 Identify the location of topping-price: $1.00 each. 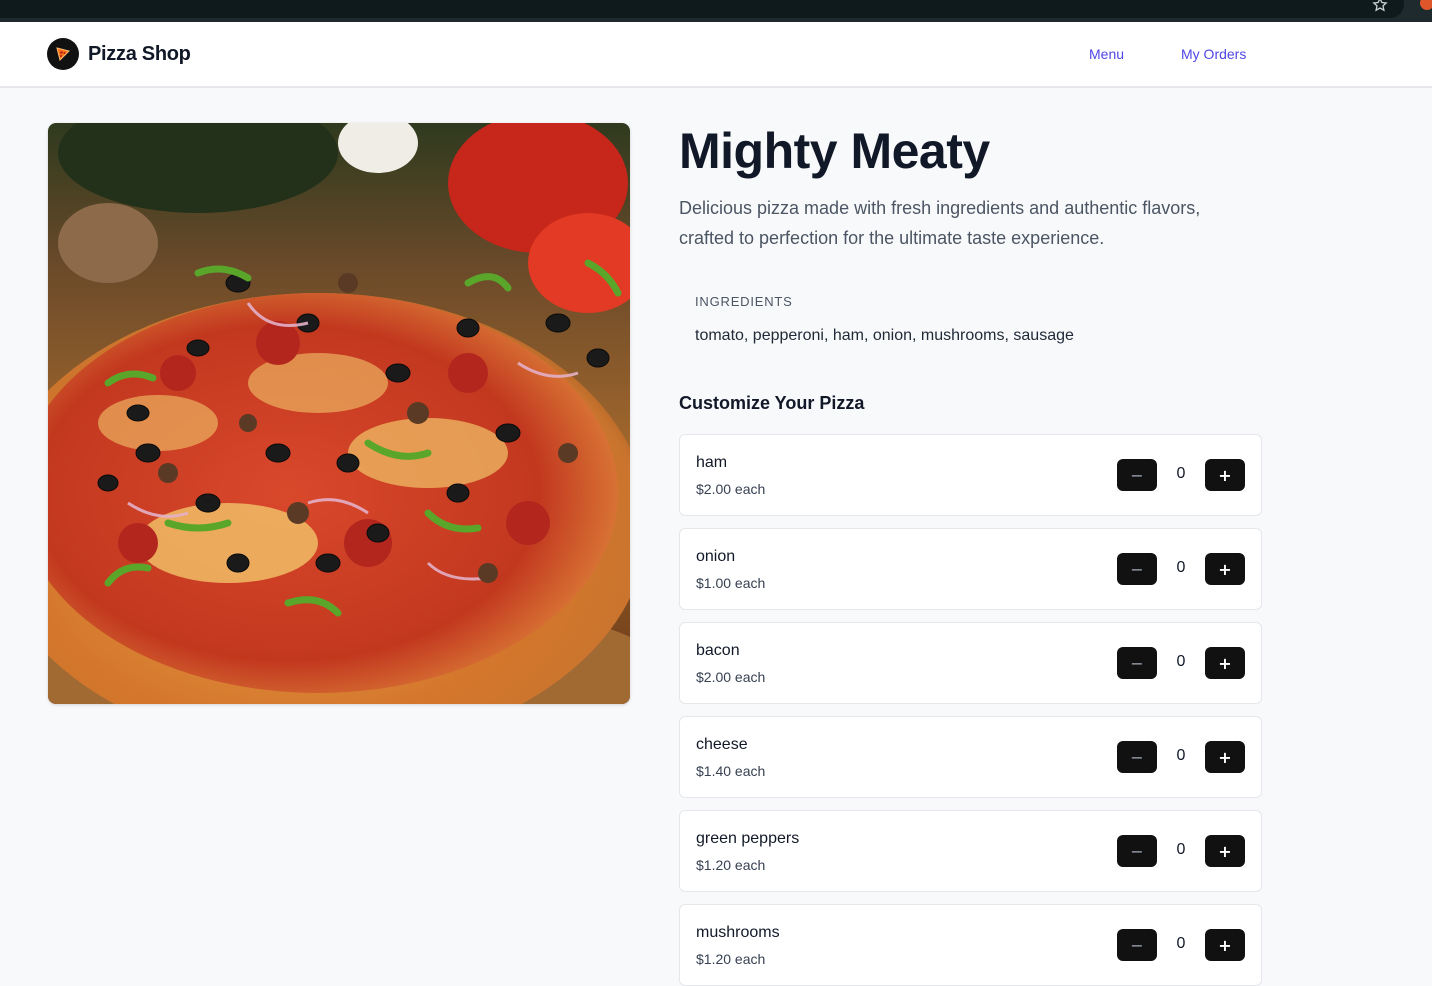
(731, 583).